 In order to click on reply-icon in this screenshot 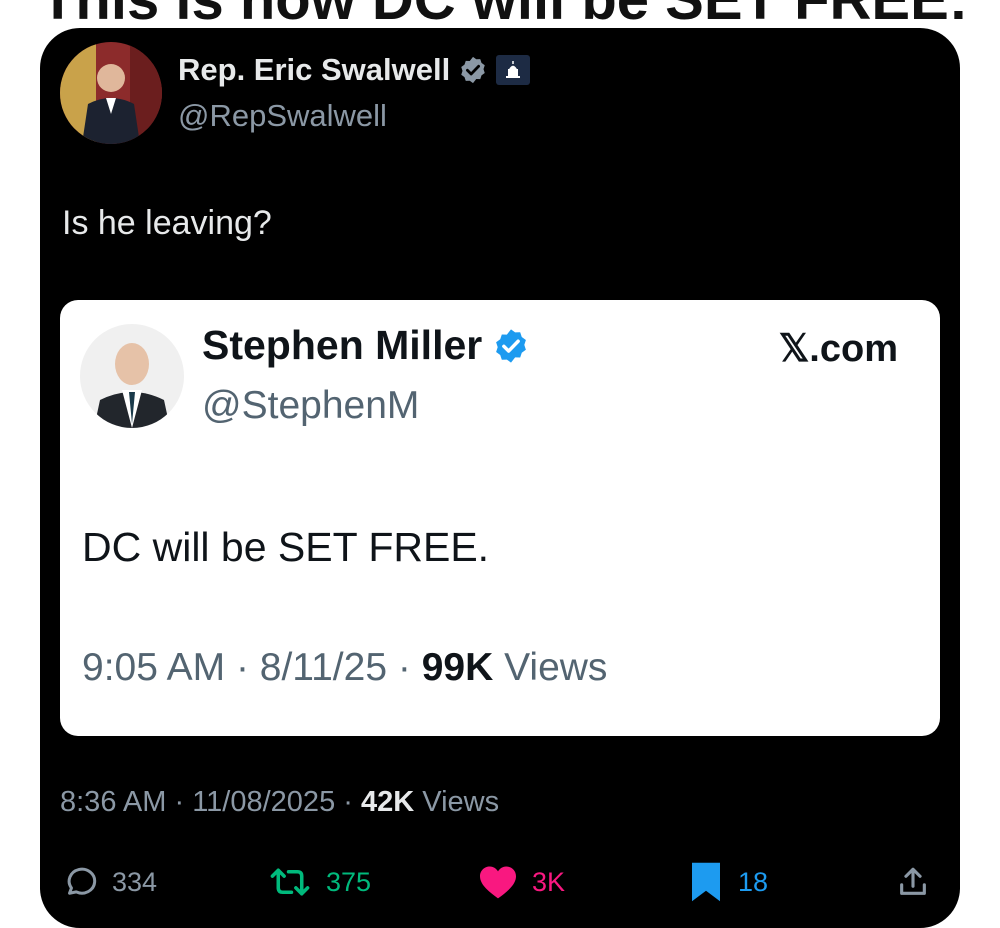, I will do `click(82, 881)`.